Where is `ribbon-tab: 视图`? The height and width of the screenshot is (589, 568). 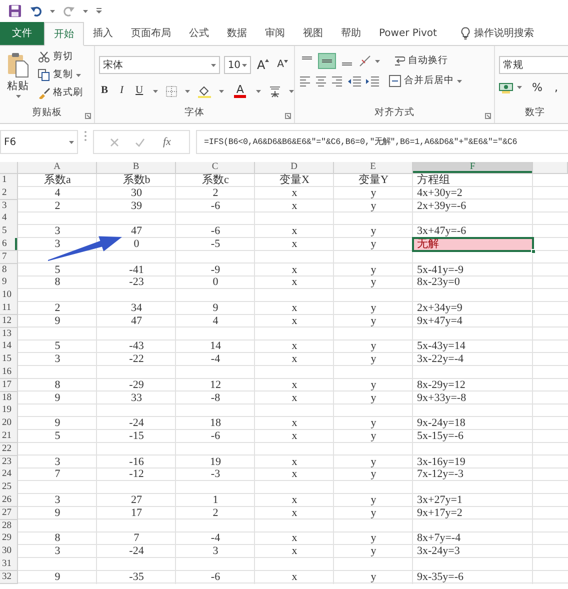 ribbon-tab: 视图 is located at coordinates (313, 33).